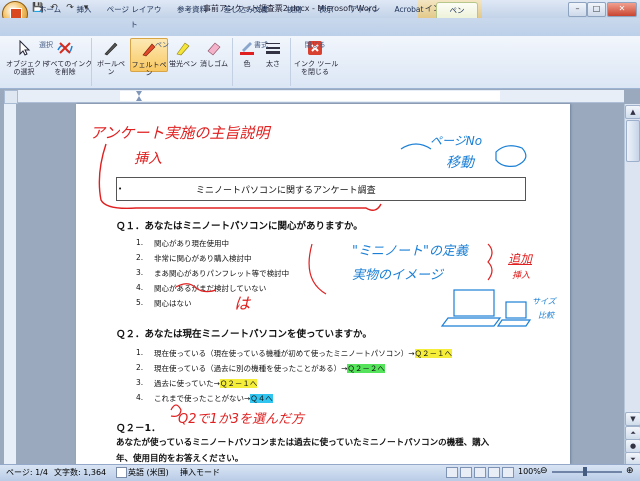 The height and width of the screenshot is (481, 640). What do you see at coordinates (490, 262) in the screenshot?
I see `ink-brace-stroke` at bounding box center [490, 262].